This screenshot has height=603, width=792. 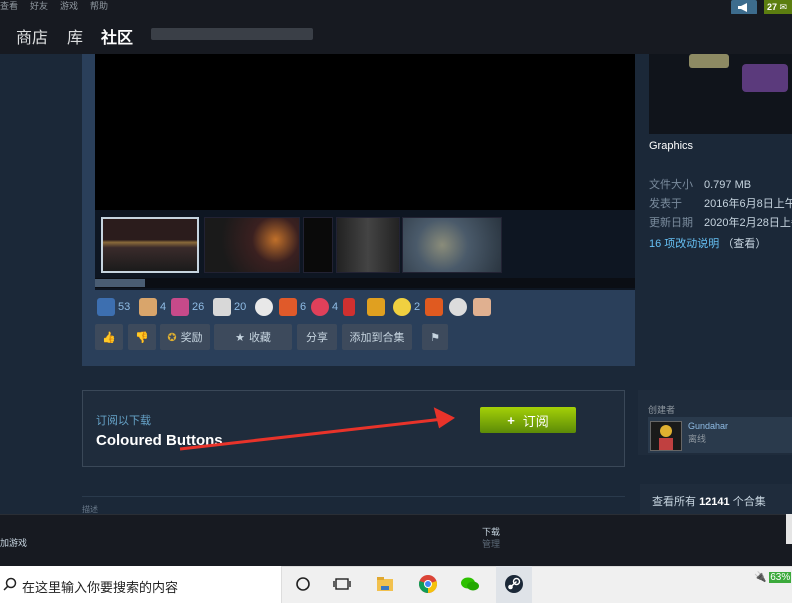 What do you see at coordinates (671, 146) in the screenshot?
I see `item-tag: Graphics` at bounding box center [671, 146].